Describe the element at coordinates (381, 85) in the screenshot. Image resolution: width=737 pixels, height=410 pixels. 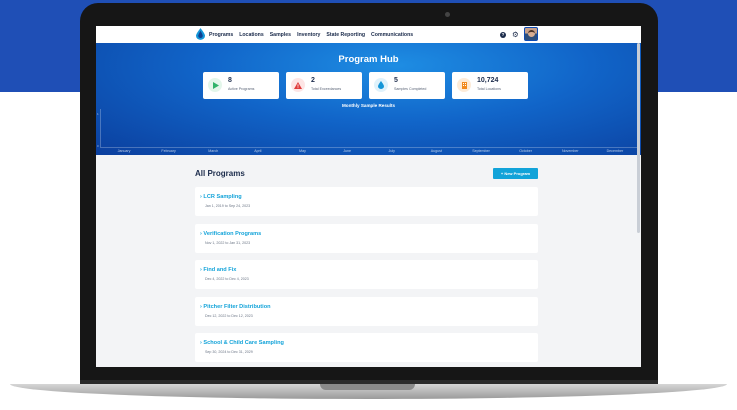
I see `droplet-icon` at that location.